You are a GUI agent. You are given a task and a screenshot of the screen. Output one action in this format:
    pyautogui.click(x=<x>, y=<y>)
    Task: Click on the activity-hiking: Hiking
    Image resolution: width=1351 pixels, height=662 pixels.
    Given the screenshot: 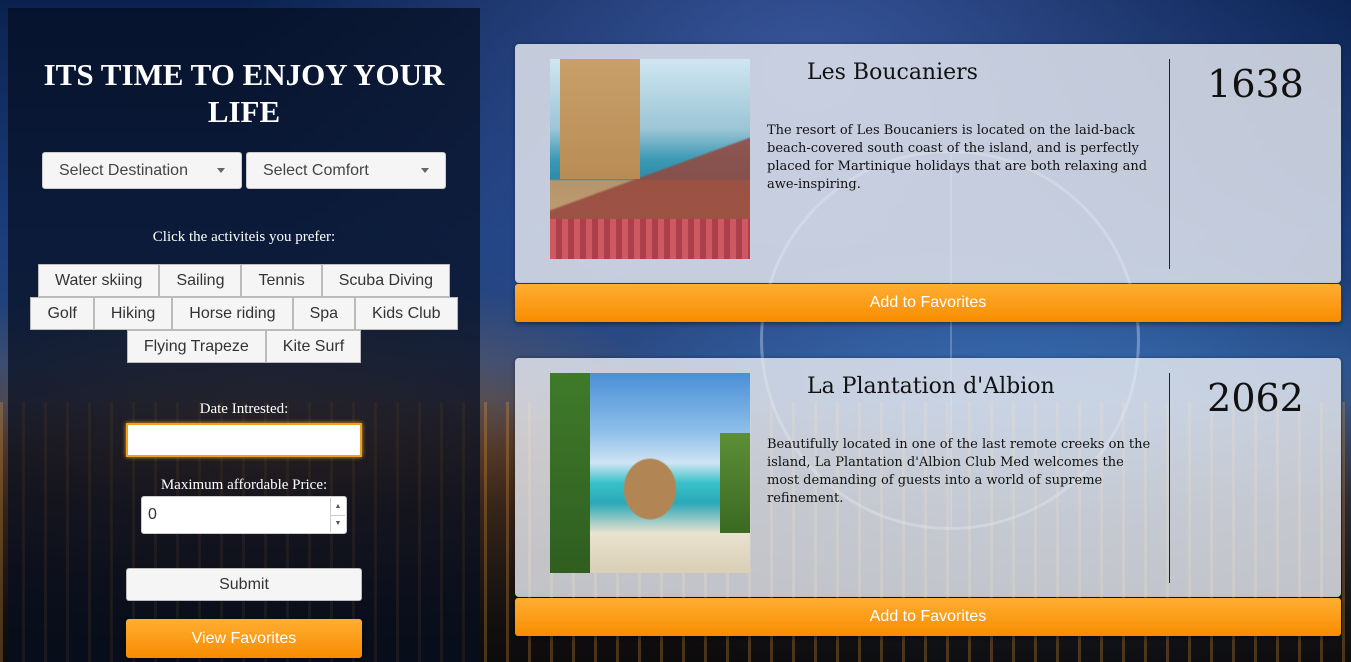 What is the action you would take?
    pyautogui.click(x=133, y=313)
    